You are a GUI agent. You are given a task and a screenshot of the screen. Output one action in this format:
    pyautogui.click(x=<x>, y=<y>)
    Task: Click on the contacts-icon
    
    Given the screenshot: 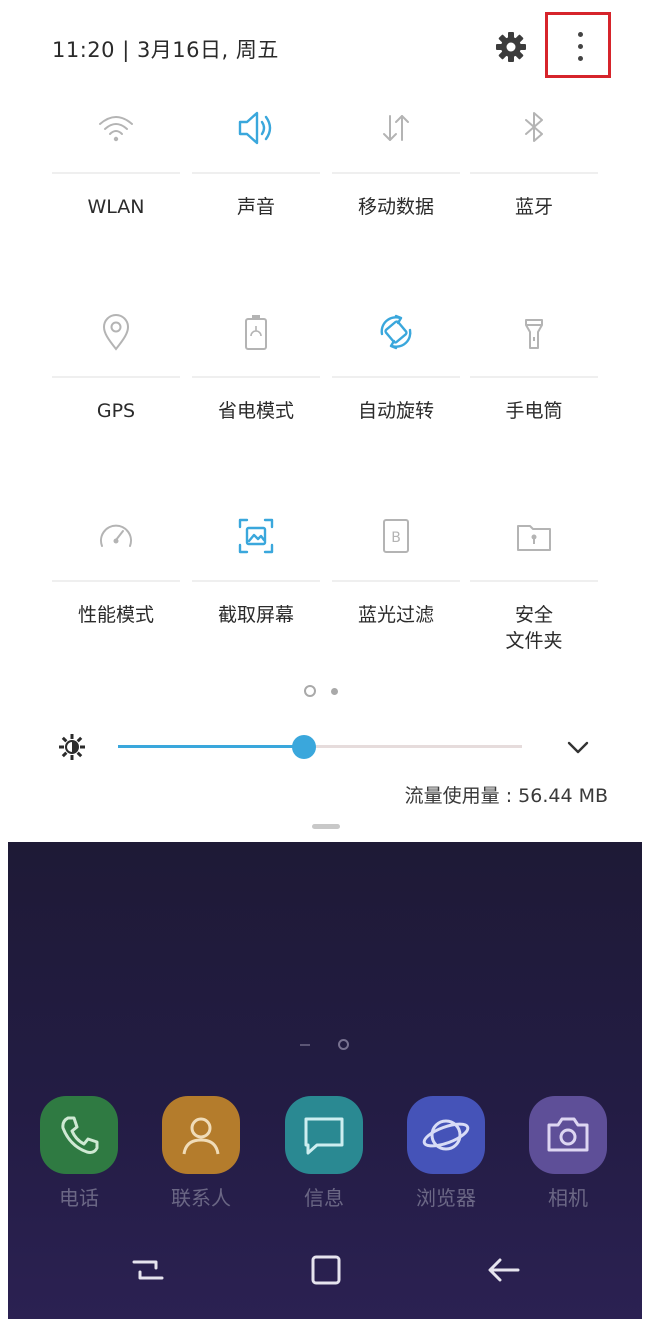 What is the action you would take?
    pyautogui.click(x=201, y=1136)
    